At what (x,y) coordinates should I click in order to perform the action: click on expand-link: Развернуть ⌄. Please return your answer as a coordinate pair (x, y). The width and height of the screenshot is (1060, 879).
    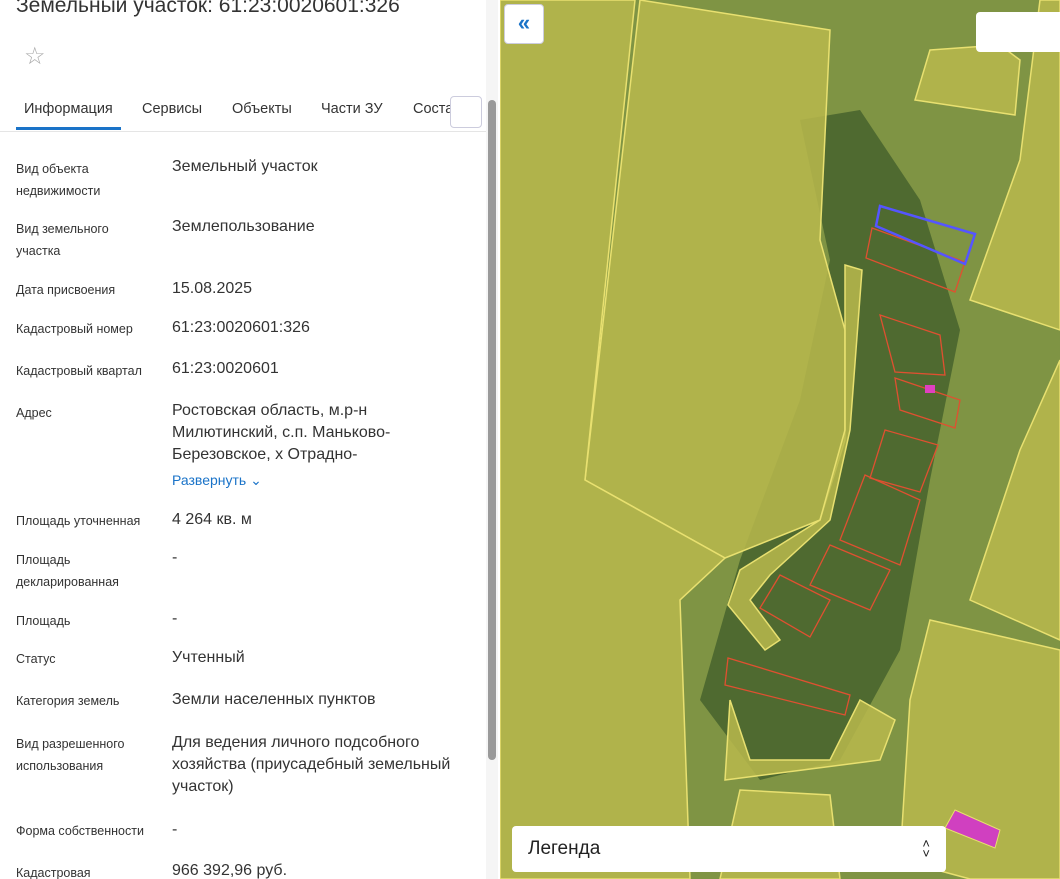
    Looking at the image, I should click on (217, 480).